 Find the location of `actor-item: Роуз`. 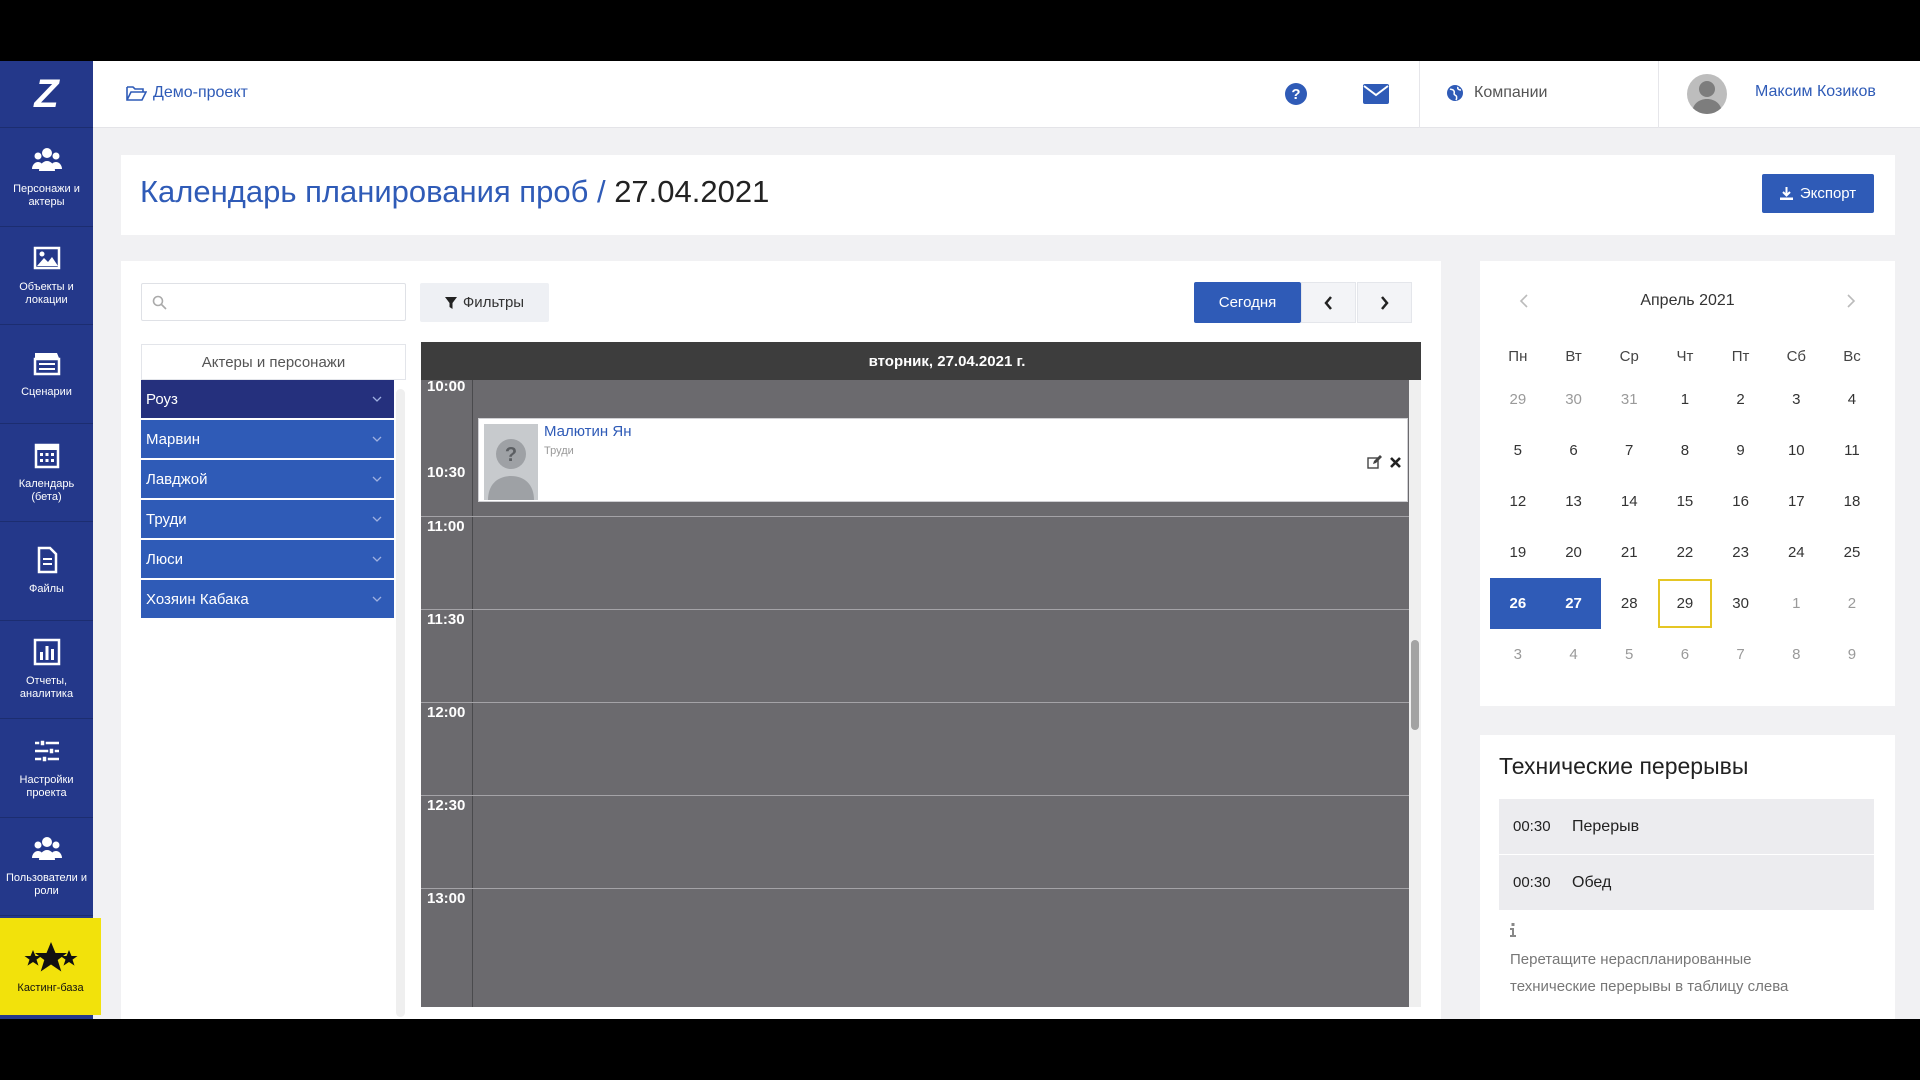

actor-item: Роуз is located at coordinates (267, 399).